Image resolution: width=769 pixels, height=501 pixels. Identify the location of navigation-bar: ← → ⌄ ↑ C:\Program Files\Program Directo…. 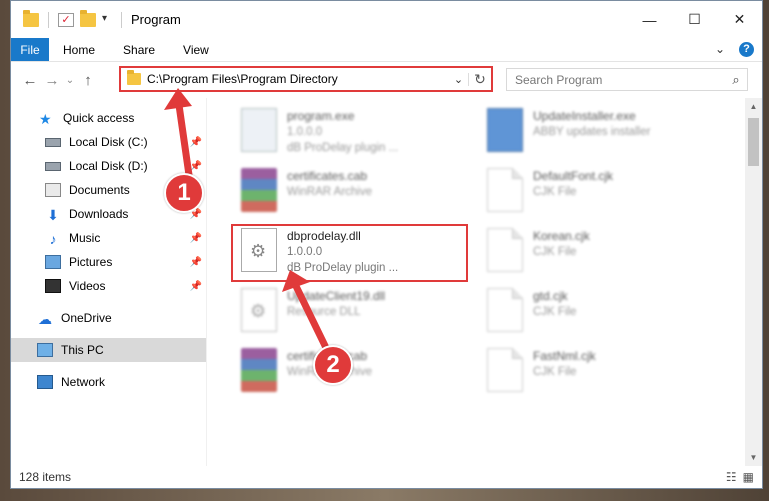
(386, 80).